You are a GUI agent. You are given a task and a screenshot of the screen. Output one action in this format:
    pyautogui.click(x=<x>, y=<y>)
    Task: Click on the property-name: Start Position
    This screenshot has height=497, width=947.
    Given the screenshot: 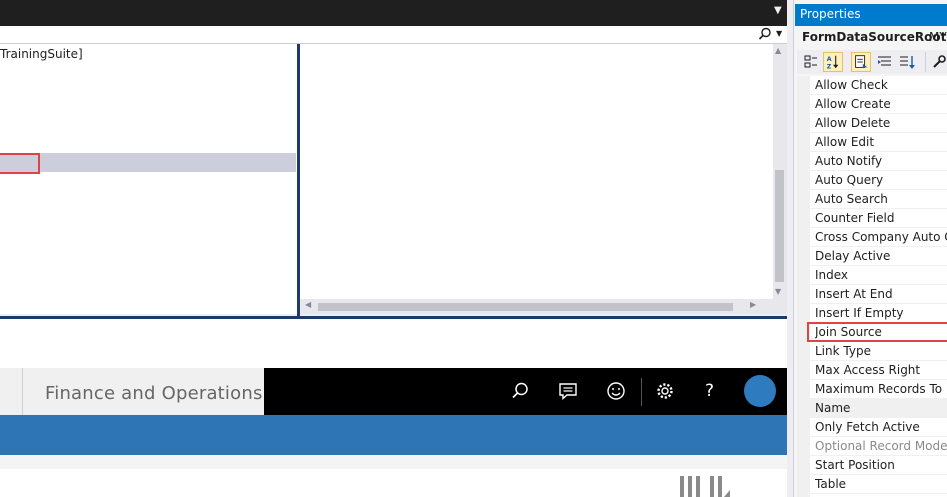 What is the action you would take?
    pyautogui.click(x=855, y=465)
    